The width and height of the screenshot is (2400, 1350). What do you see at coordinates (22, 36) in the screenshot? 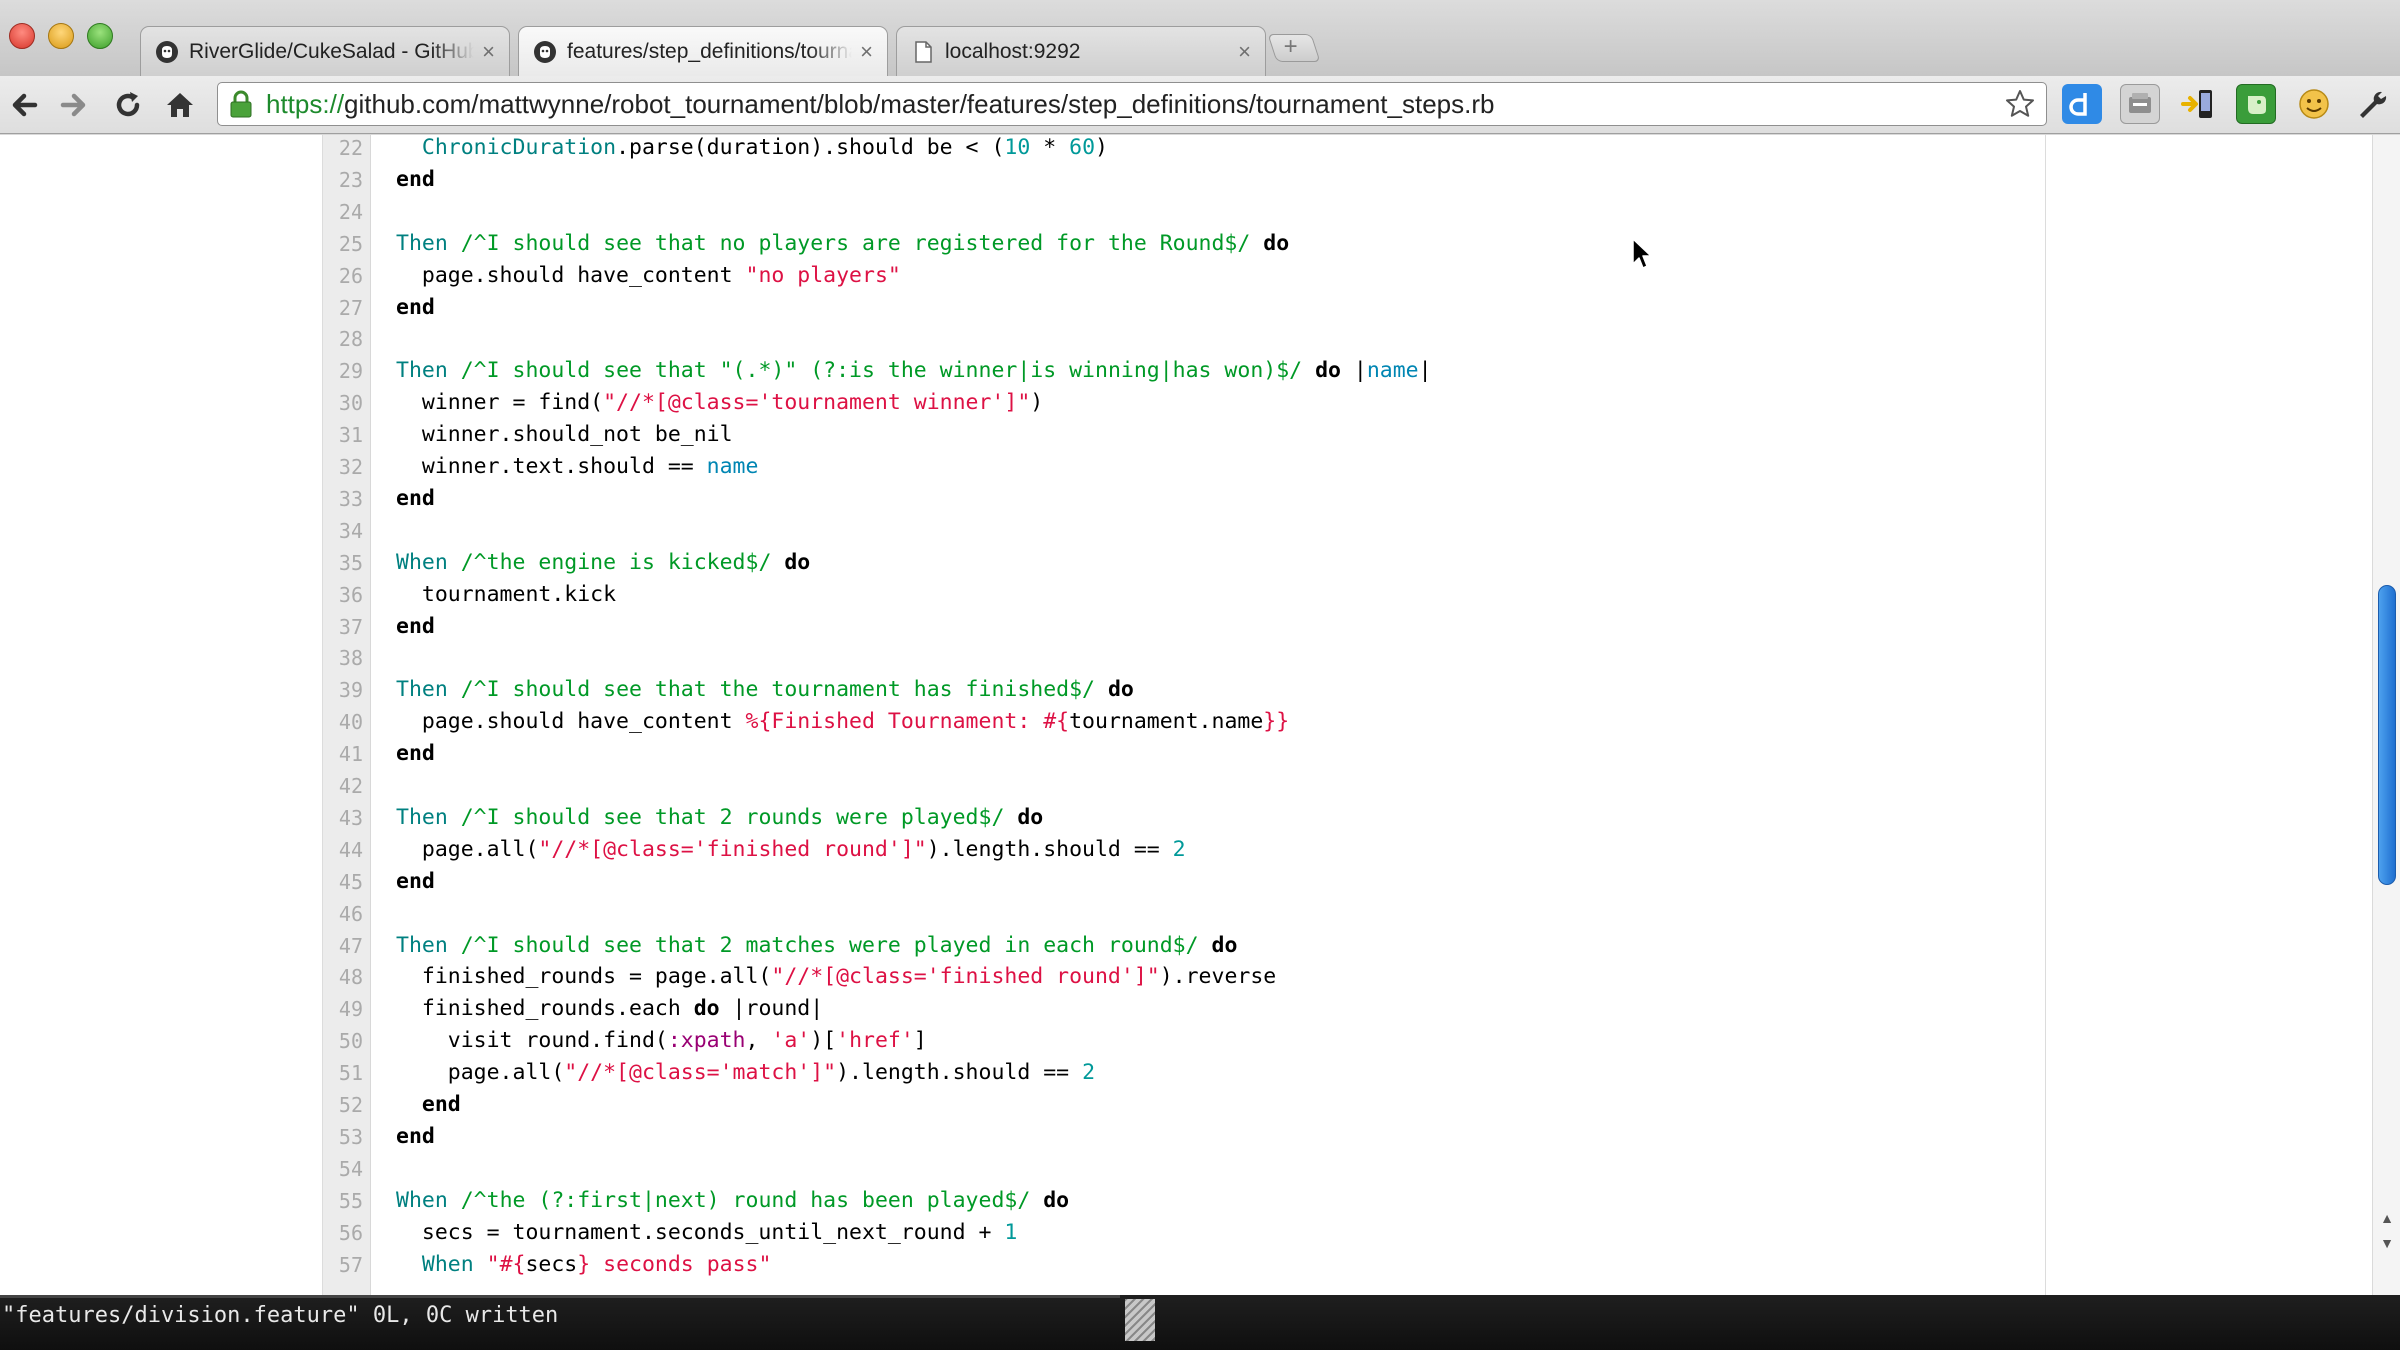
I see `window-close-button` at bounding box center [22, 36].